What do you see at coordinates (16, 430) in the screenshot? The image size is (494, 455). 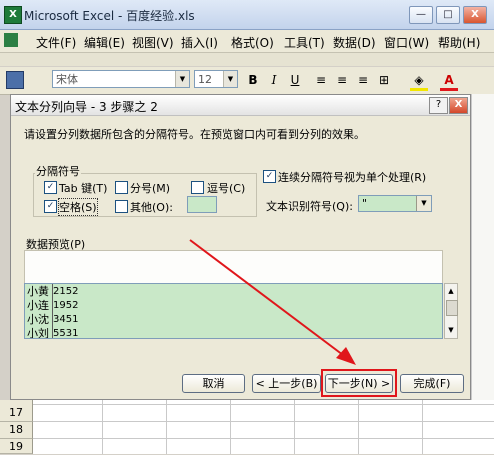 I see `row-header-18: 18` at bounding box center [16, 430].